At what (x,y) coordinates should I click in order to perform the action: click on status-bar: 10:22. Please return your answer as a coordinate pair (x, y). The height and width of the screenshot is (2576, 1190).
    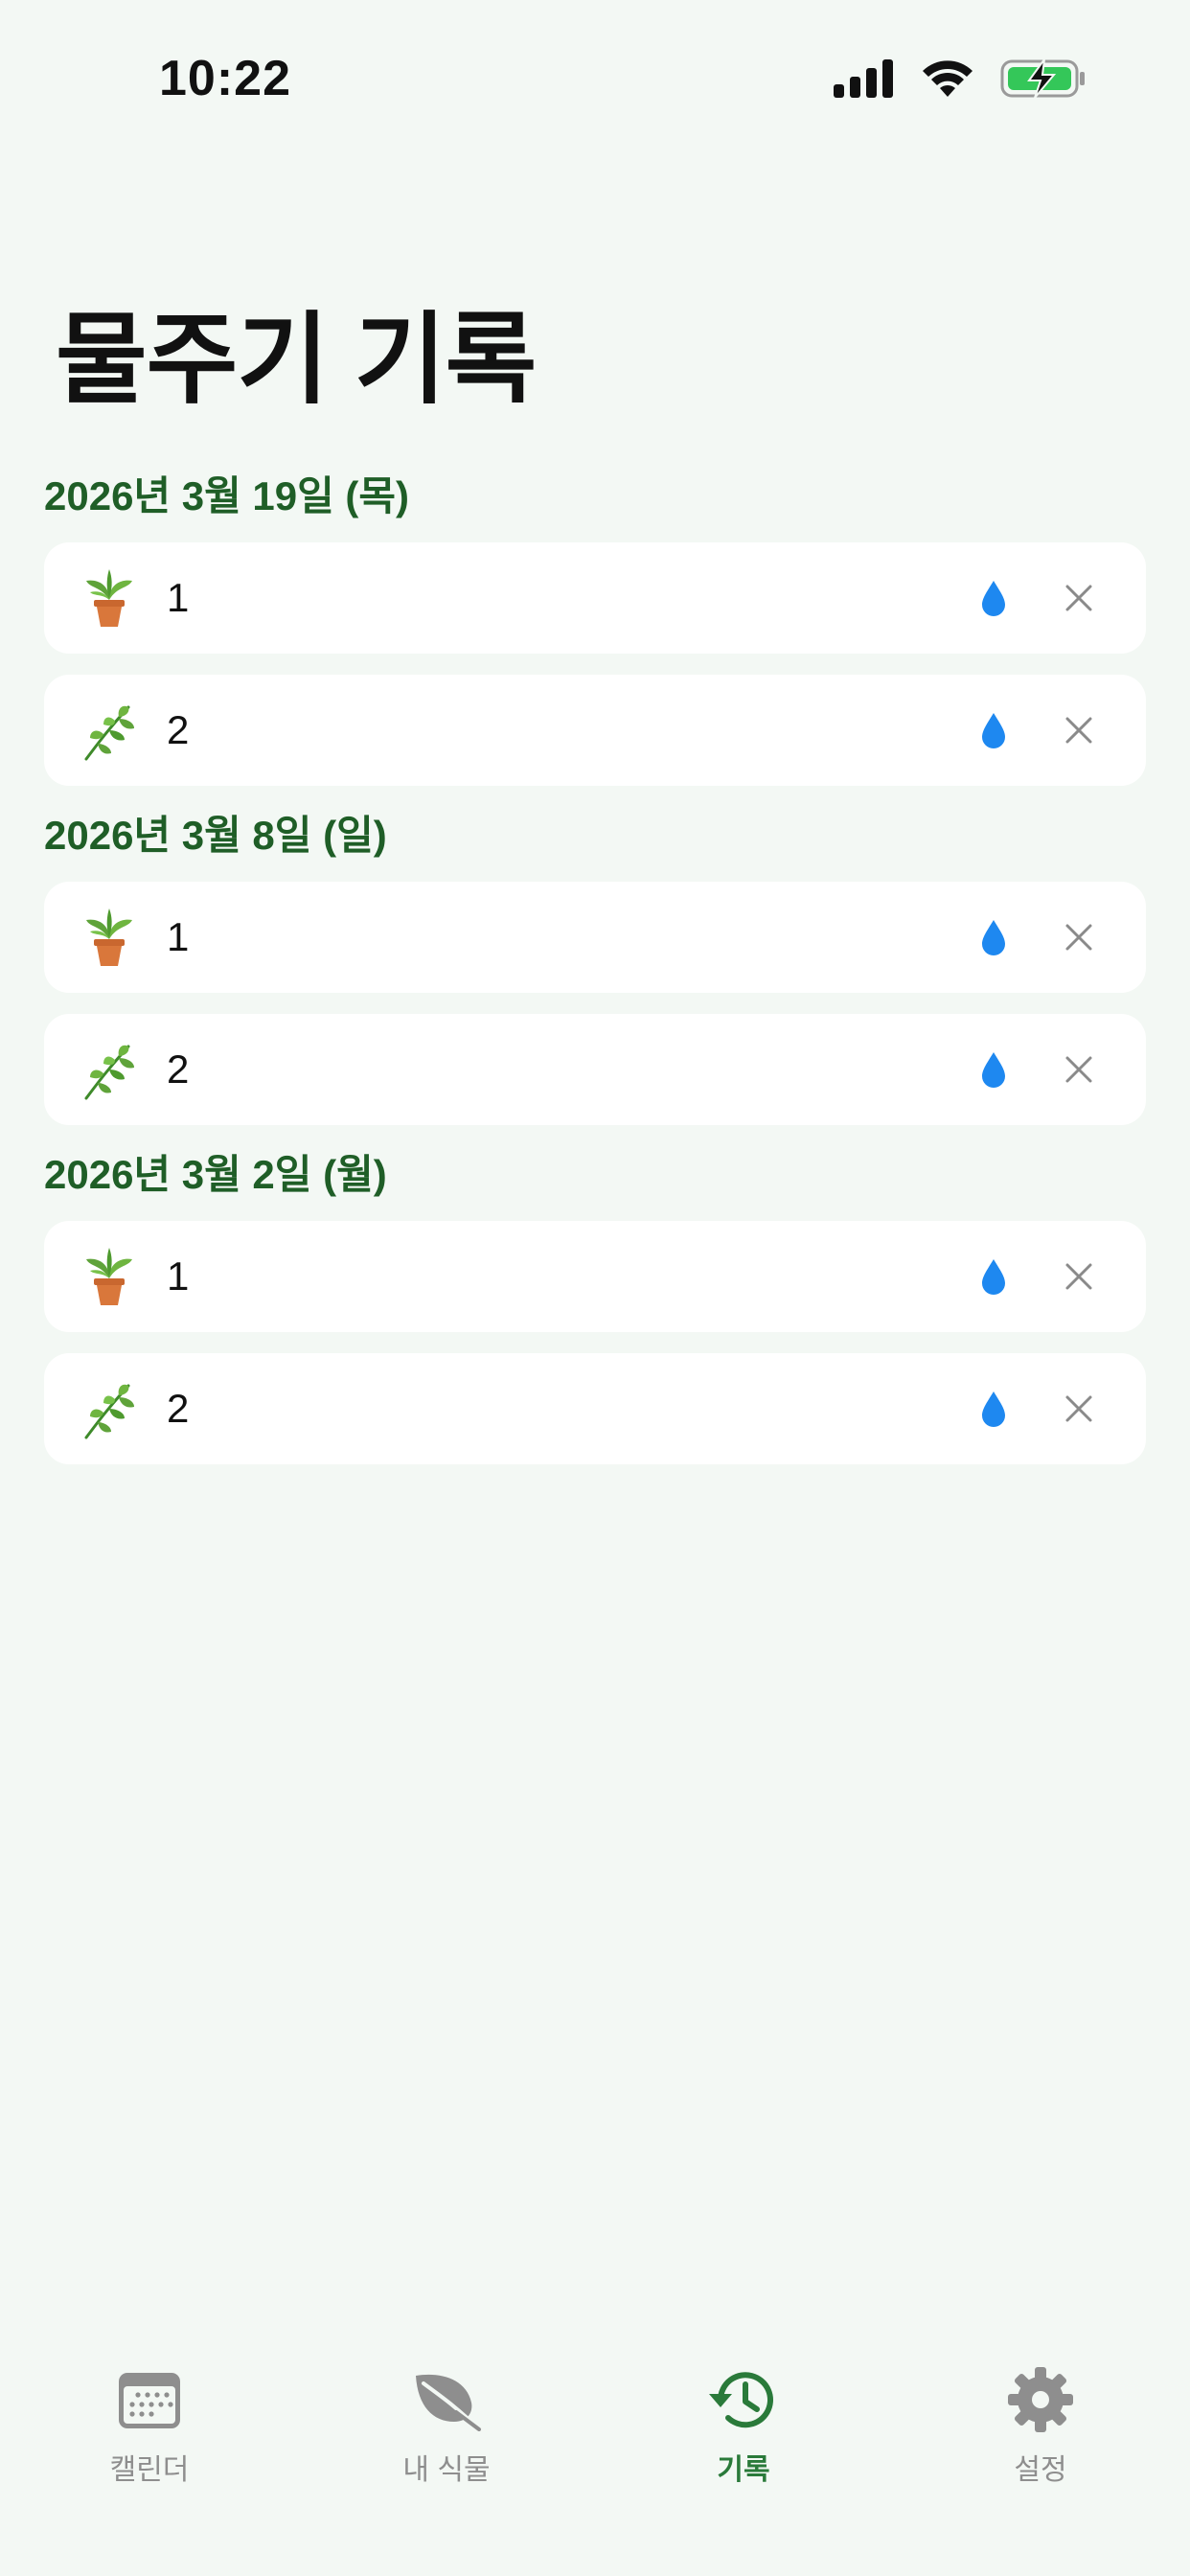
    Looking at the image, I should click on (595, 76).